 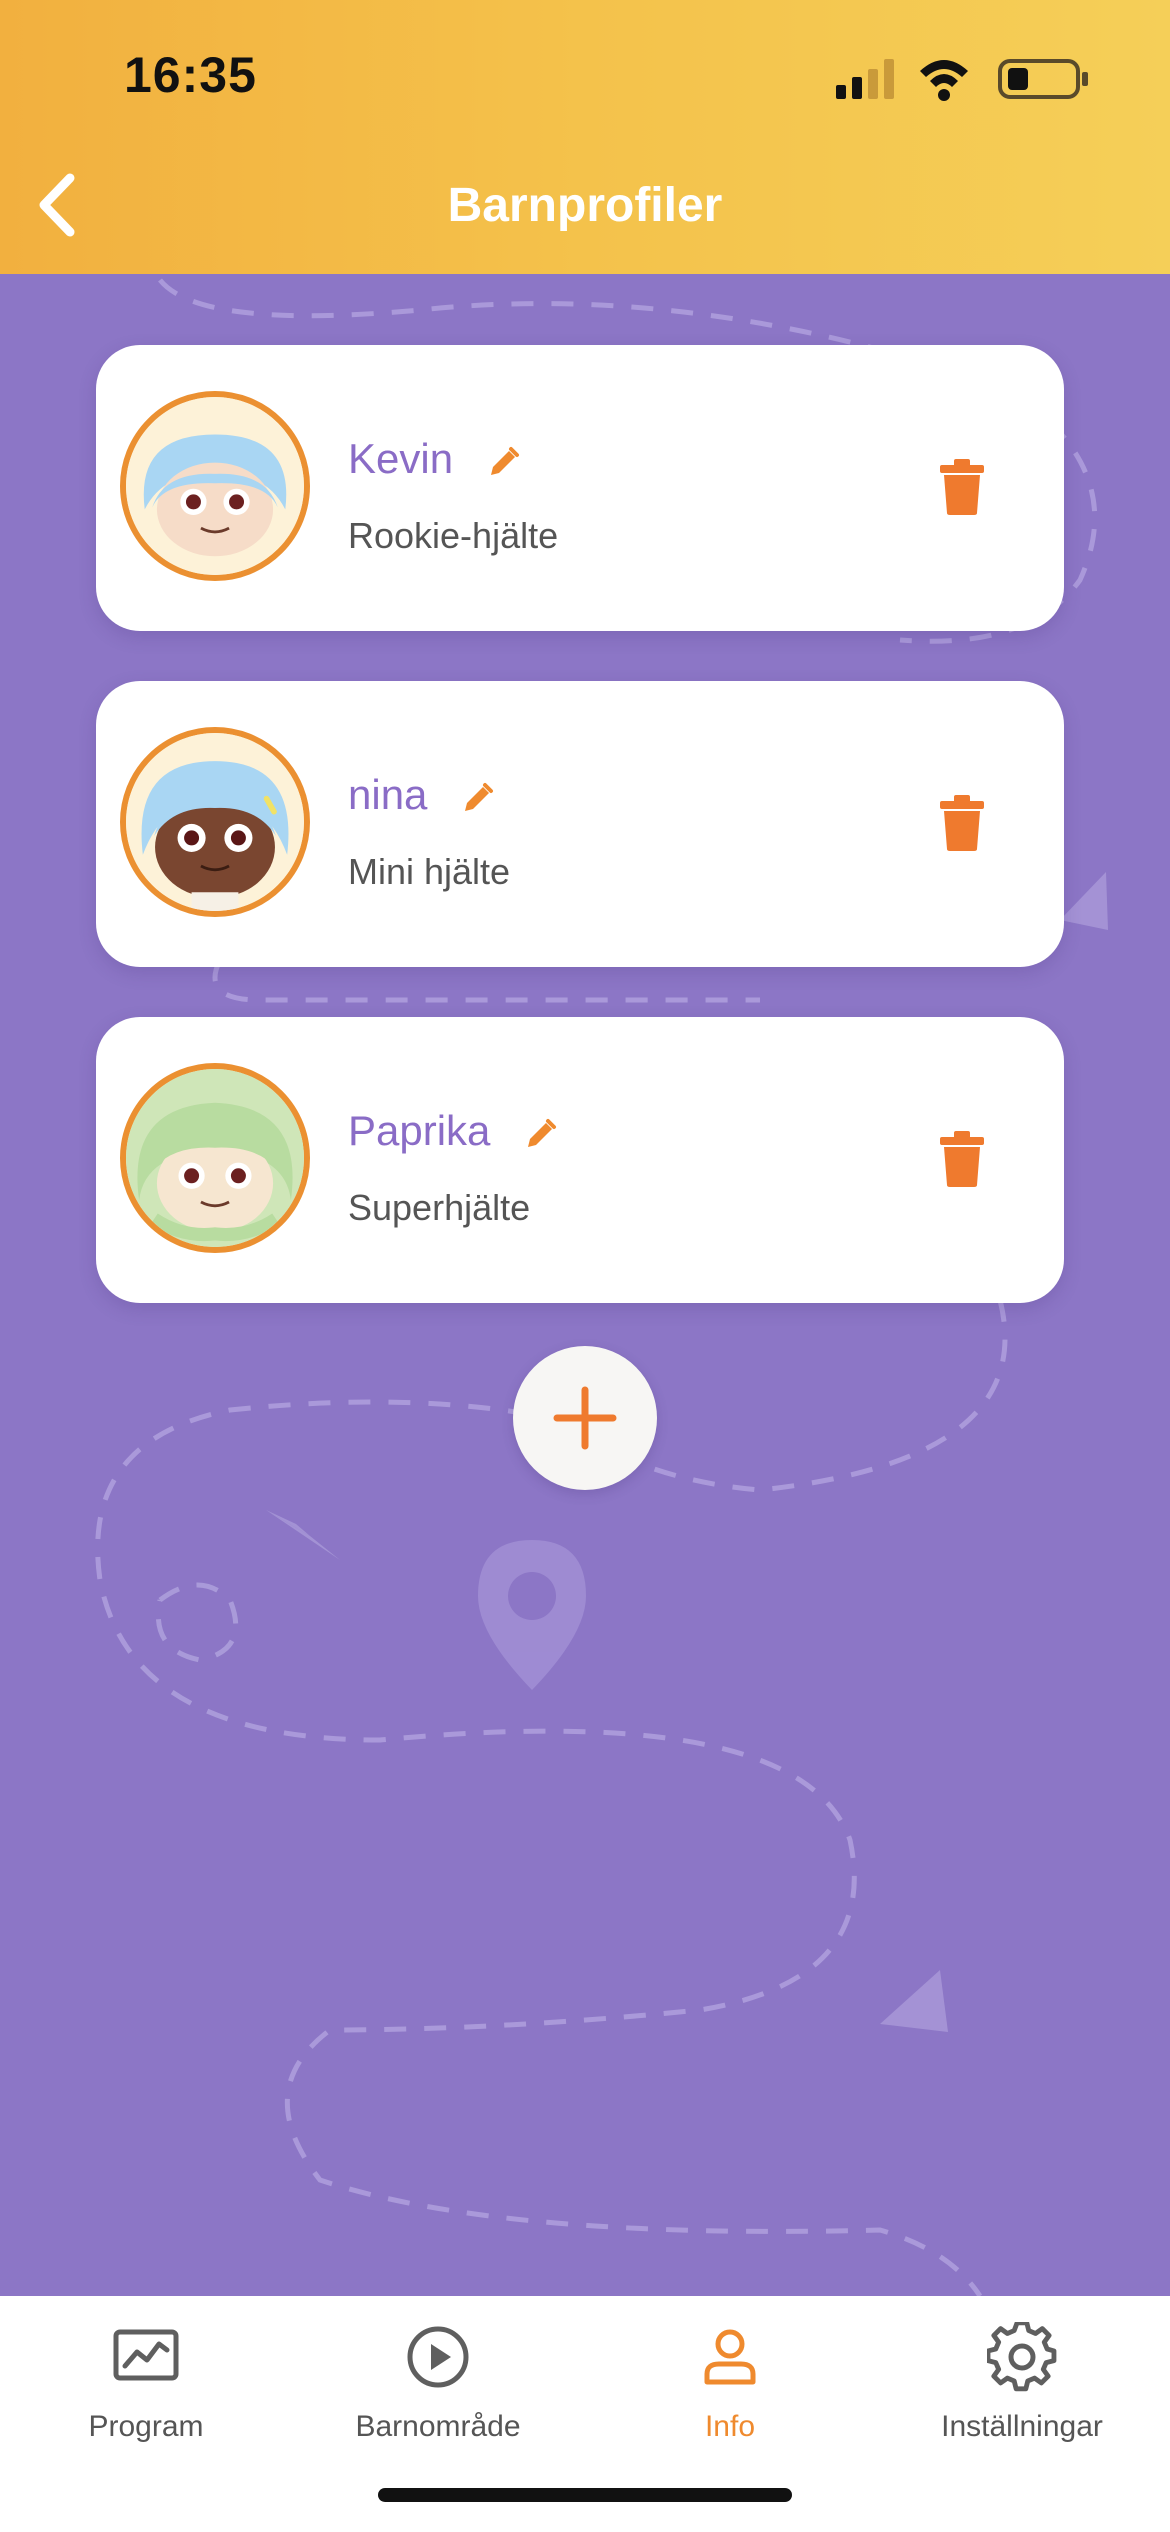 What do you see at coordinates (419, 1130) in the screenshot?
I see `profile-name-text: Paprika` at bounding box center [419, 1130].